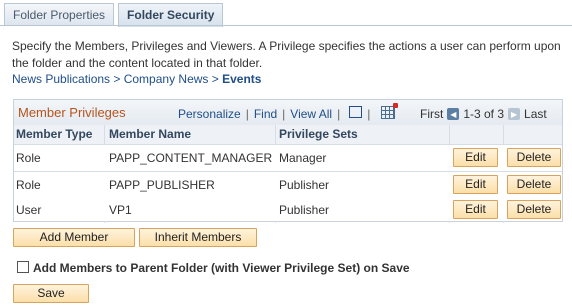 The image size is (572, 307). Describe the element at coordinates (198, 237) in the screenshot. I see `inherit-members-button: Inherit Members` at that location.